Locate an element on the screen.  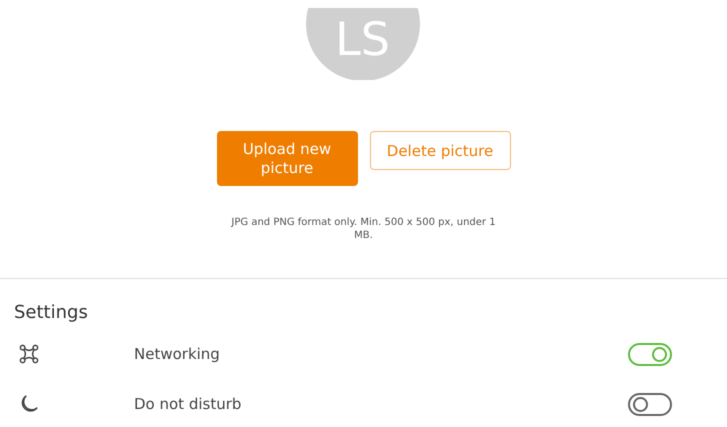
upload-button: Upload new picture is located at coordinates (287, 158).